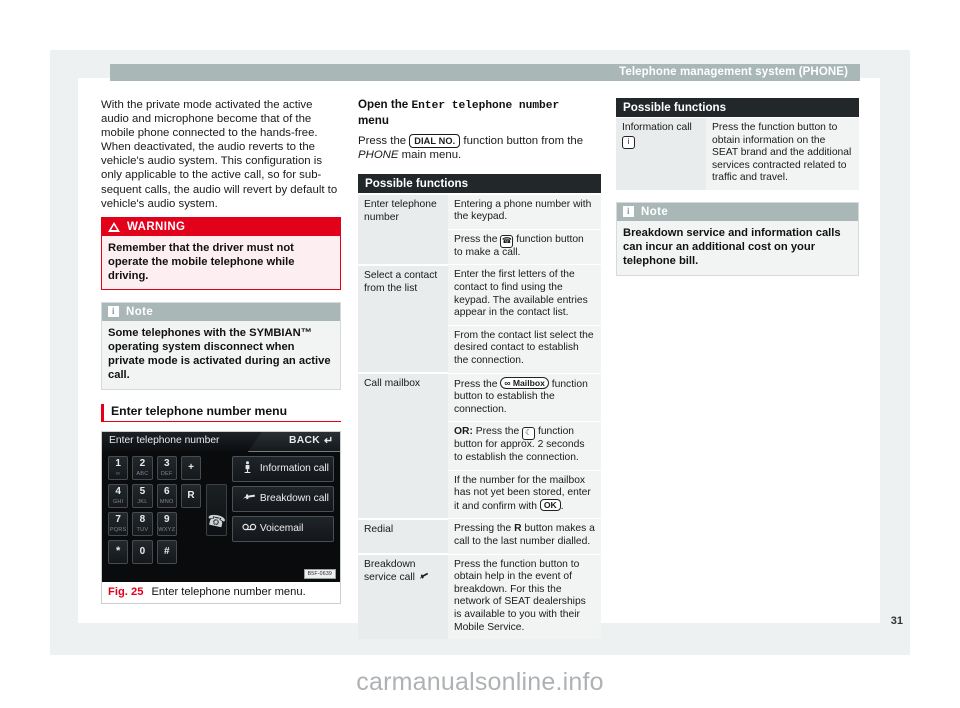 The width and height of the screenshot is (960, 708). I want to click on middle-heading-mono: Enter telephone number, so click(485, 106).